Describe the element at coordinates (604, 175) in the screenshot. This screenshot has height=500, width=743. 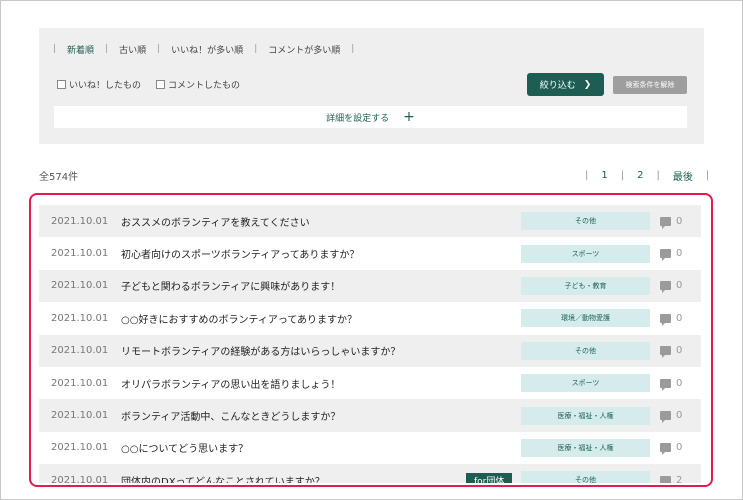
I see `page-1-link: 1` at that location.